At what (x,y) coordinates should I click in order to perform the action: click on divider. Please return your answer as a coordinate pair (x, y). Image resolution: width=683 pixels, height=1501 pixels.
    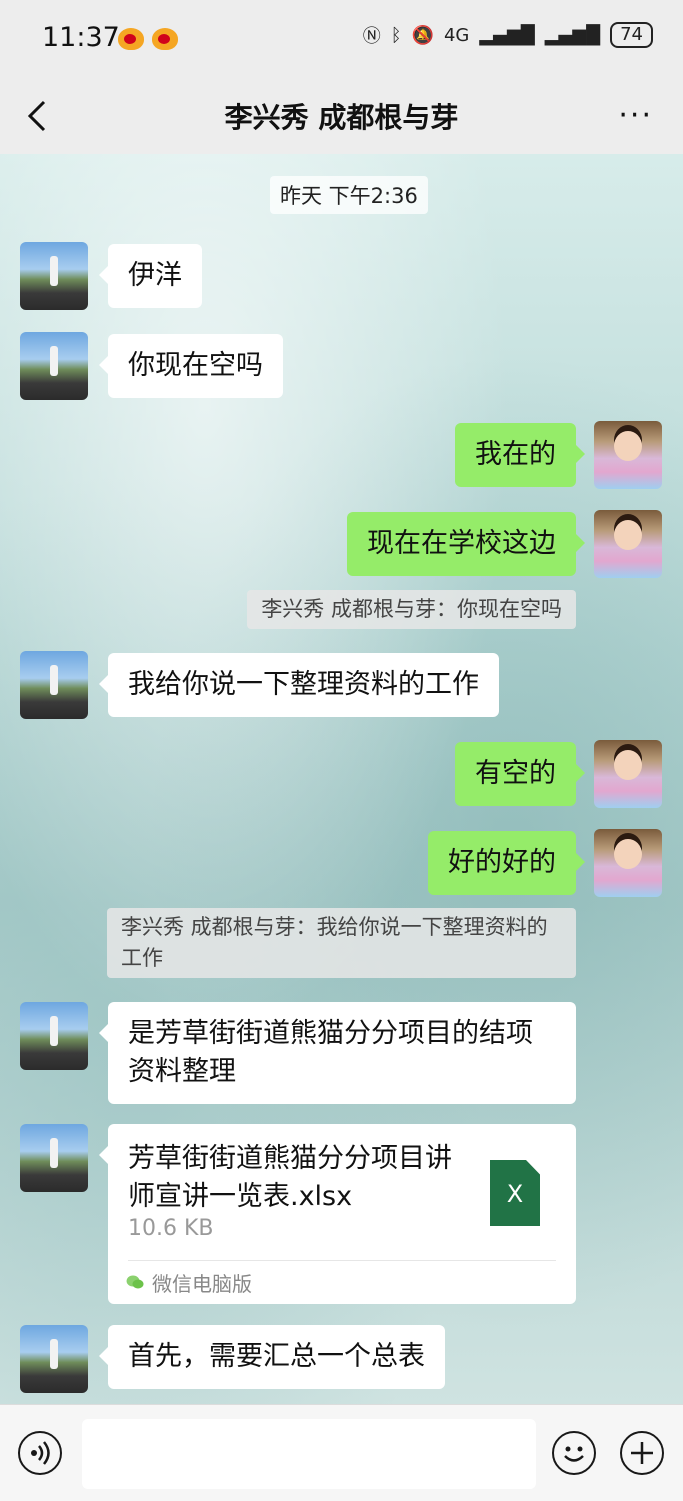
    Looking at the image, I should click on (342, 1260).